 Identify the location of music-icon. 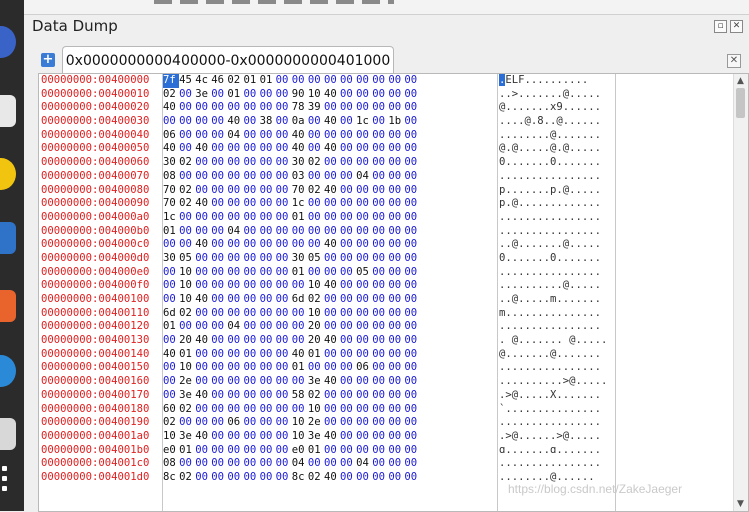
(8, 174).